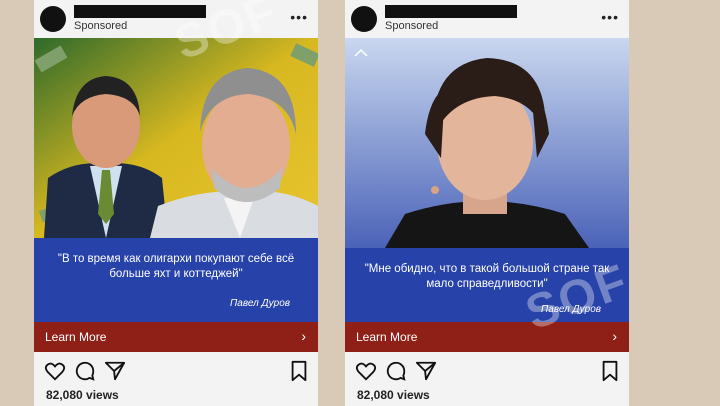 The image size is (720, 406). I want to click on quote-author: Павел Дуров, so click(260, 303).